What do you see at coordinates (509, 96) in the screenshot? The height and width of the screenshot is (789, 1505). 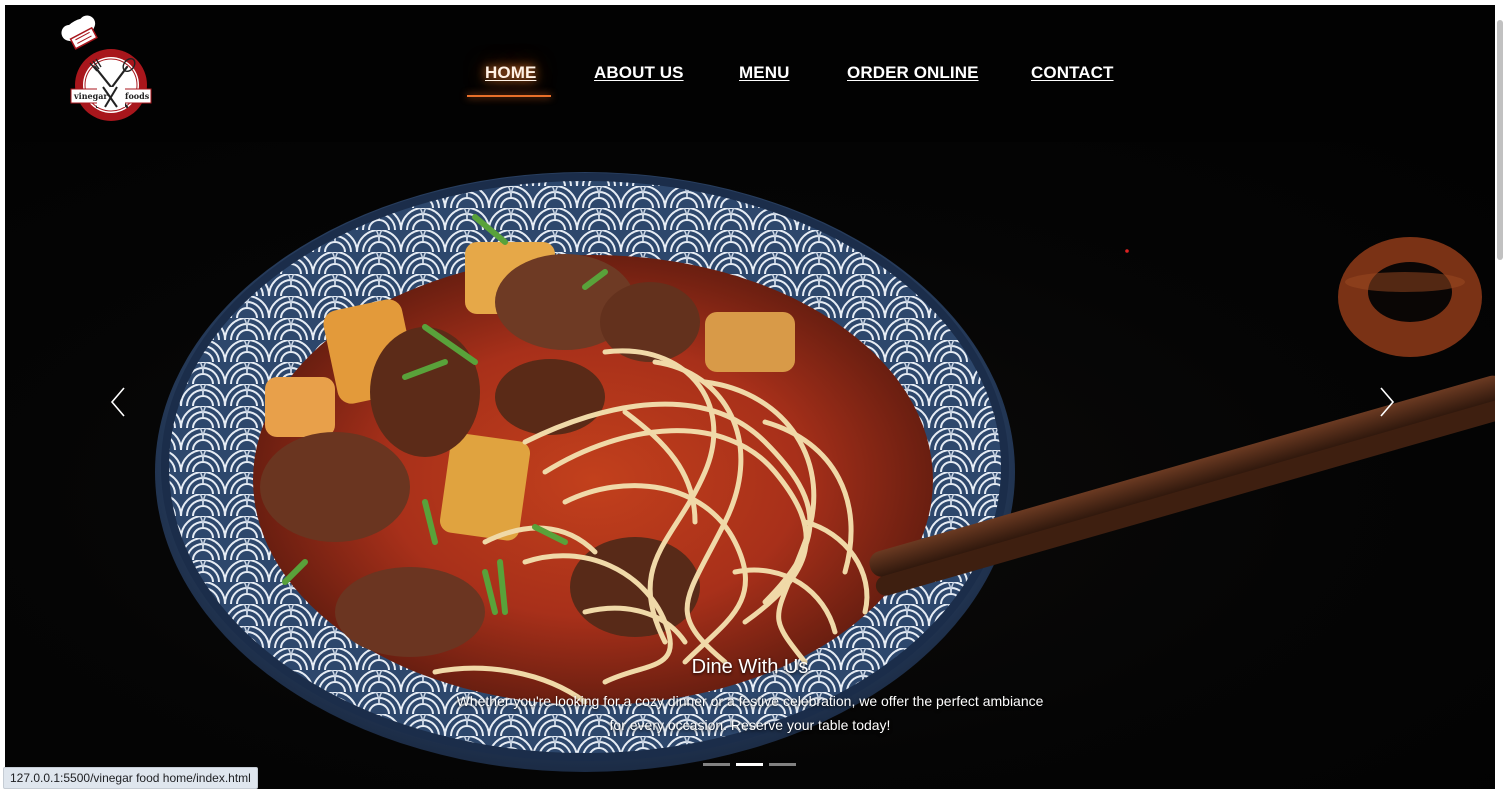 I see `active-nav-indicator` at bounding box center [509, 96].